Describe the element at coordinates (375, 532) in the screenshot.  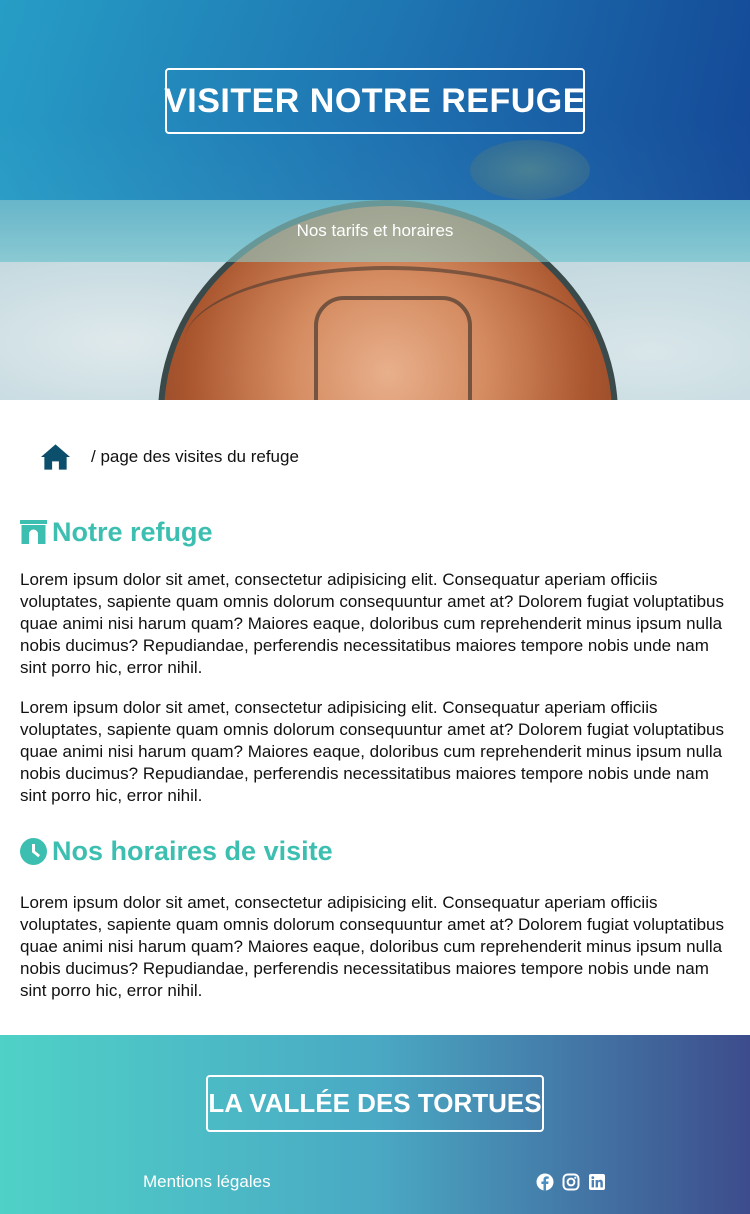
I see `section-title-refuge: Notre refuge` at that location.